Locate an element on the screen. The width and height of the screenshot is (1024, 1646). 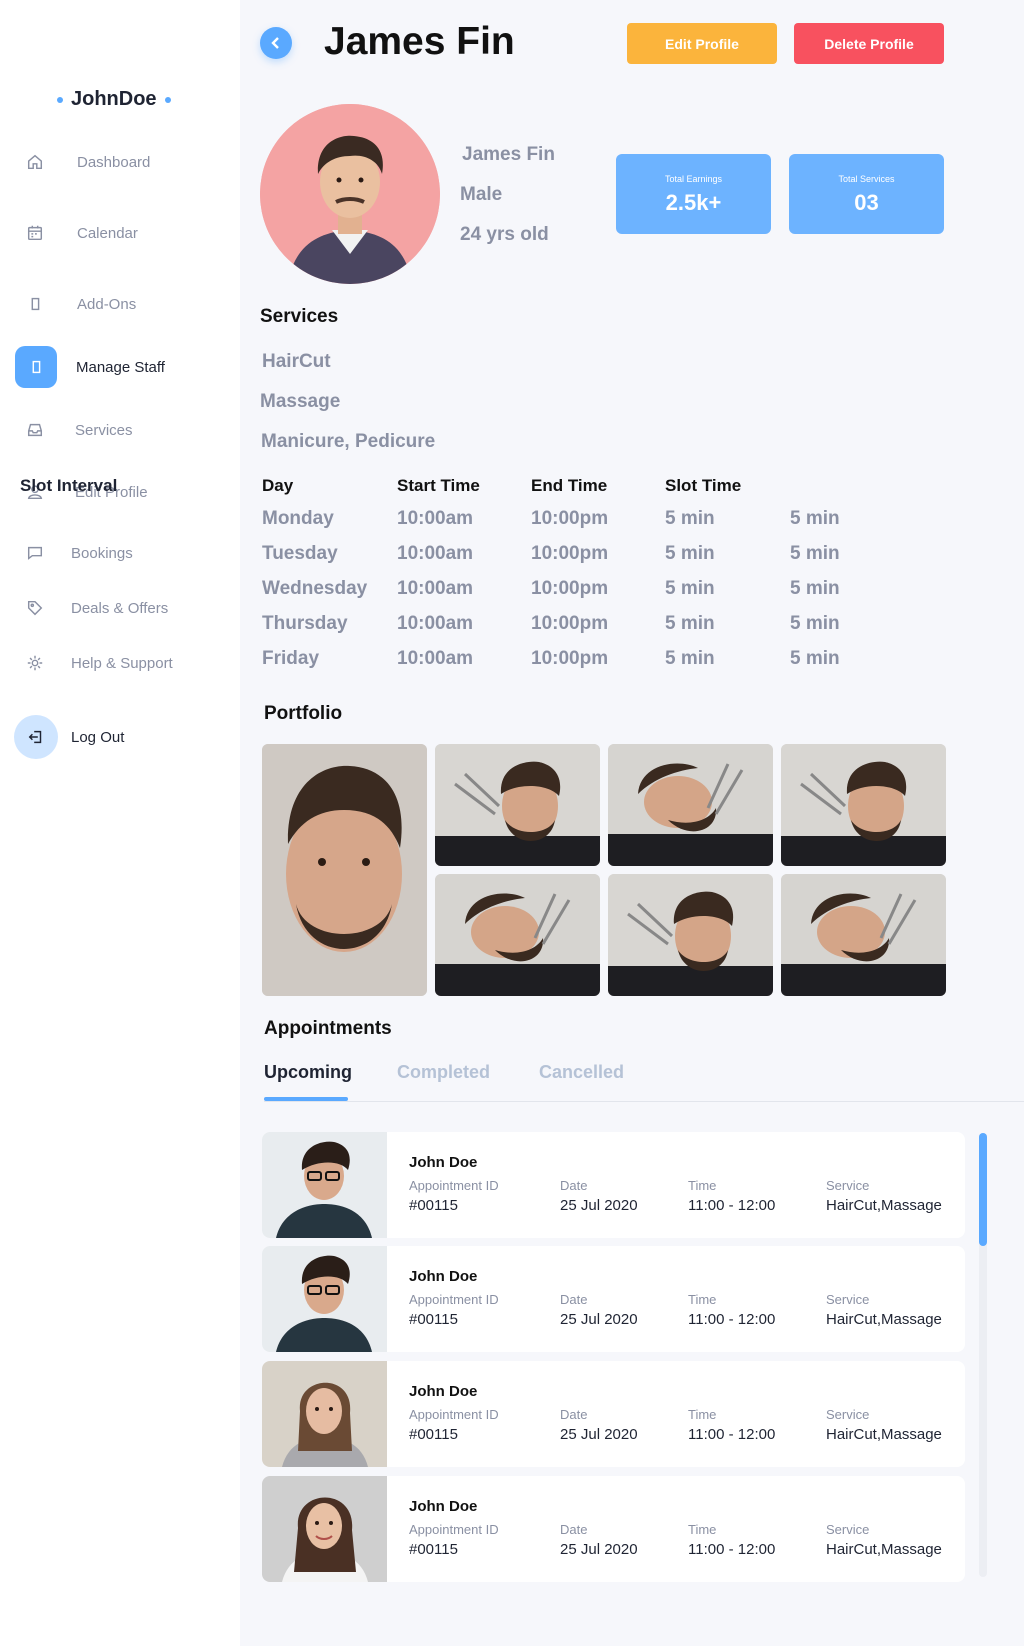
brand-dot-left is located at coordinates (60, 99).